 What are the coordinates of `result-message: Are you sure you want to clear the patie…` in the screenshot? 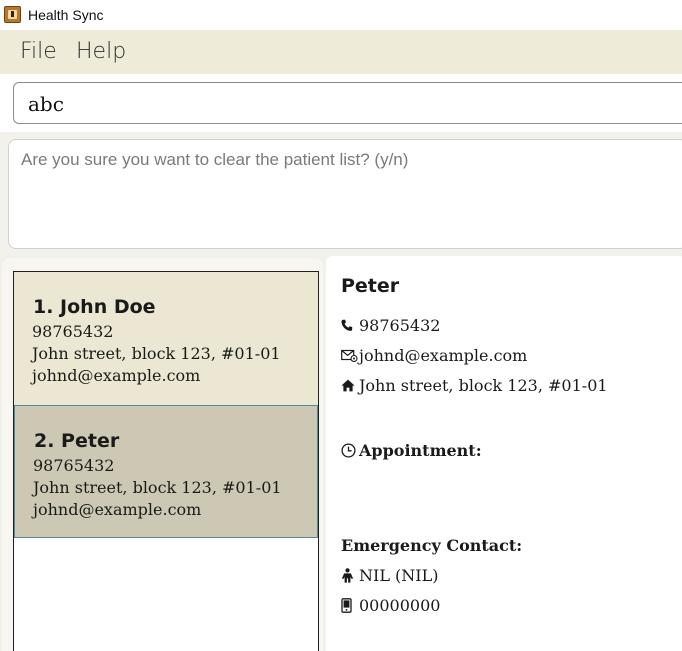 It's located at (215, 159).